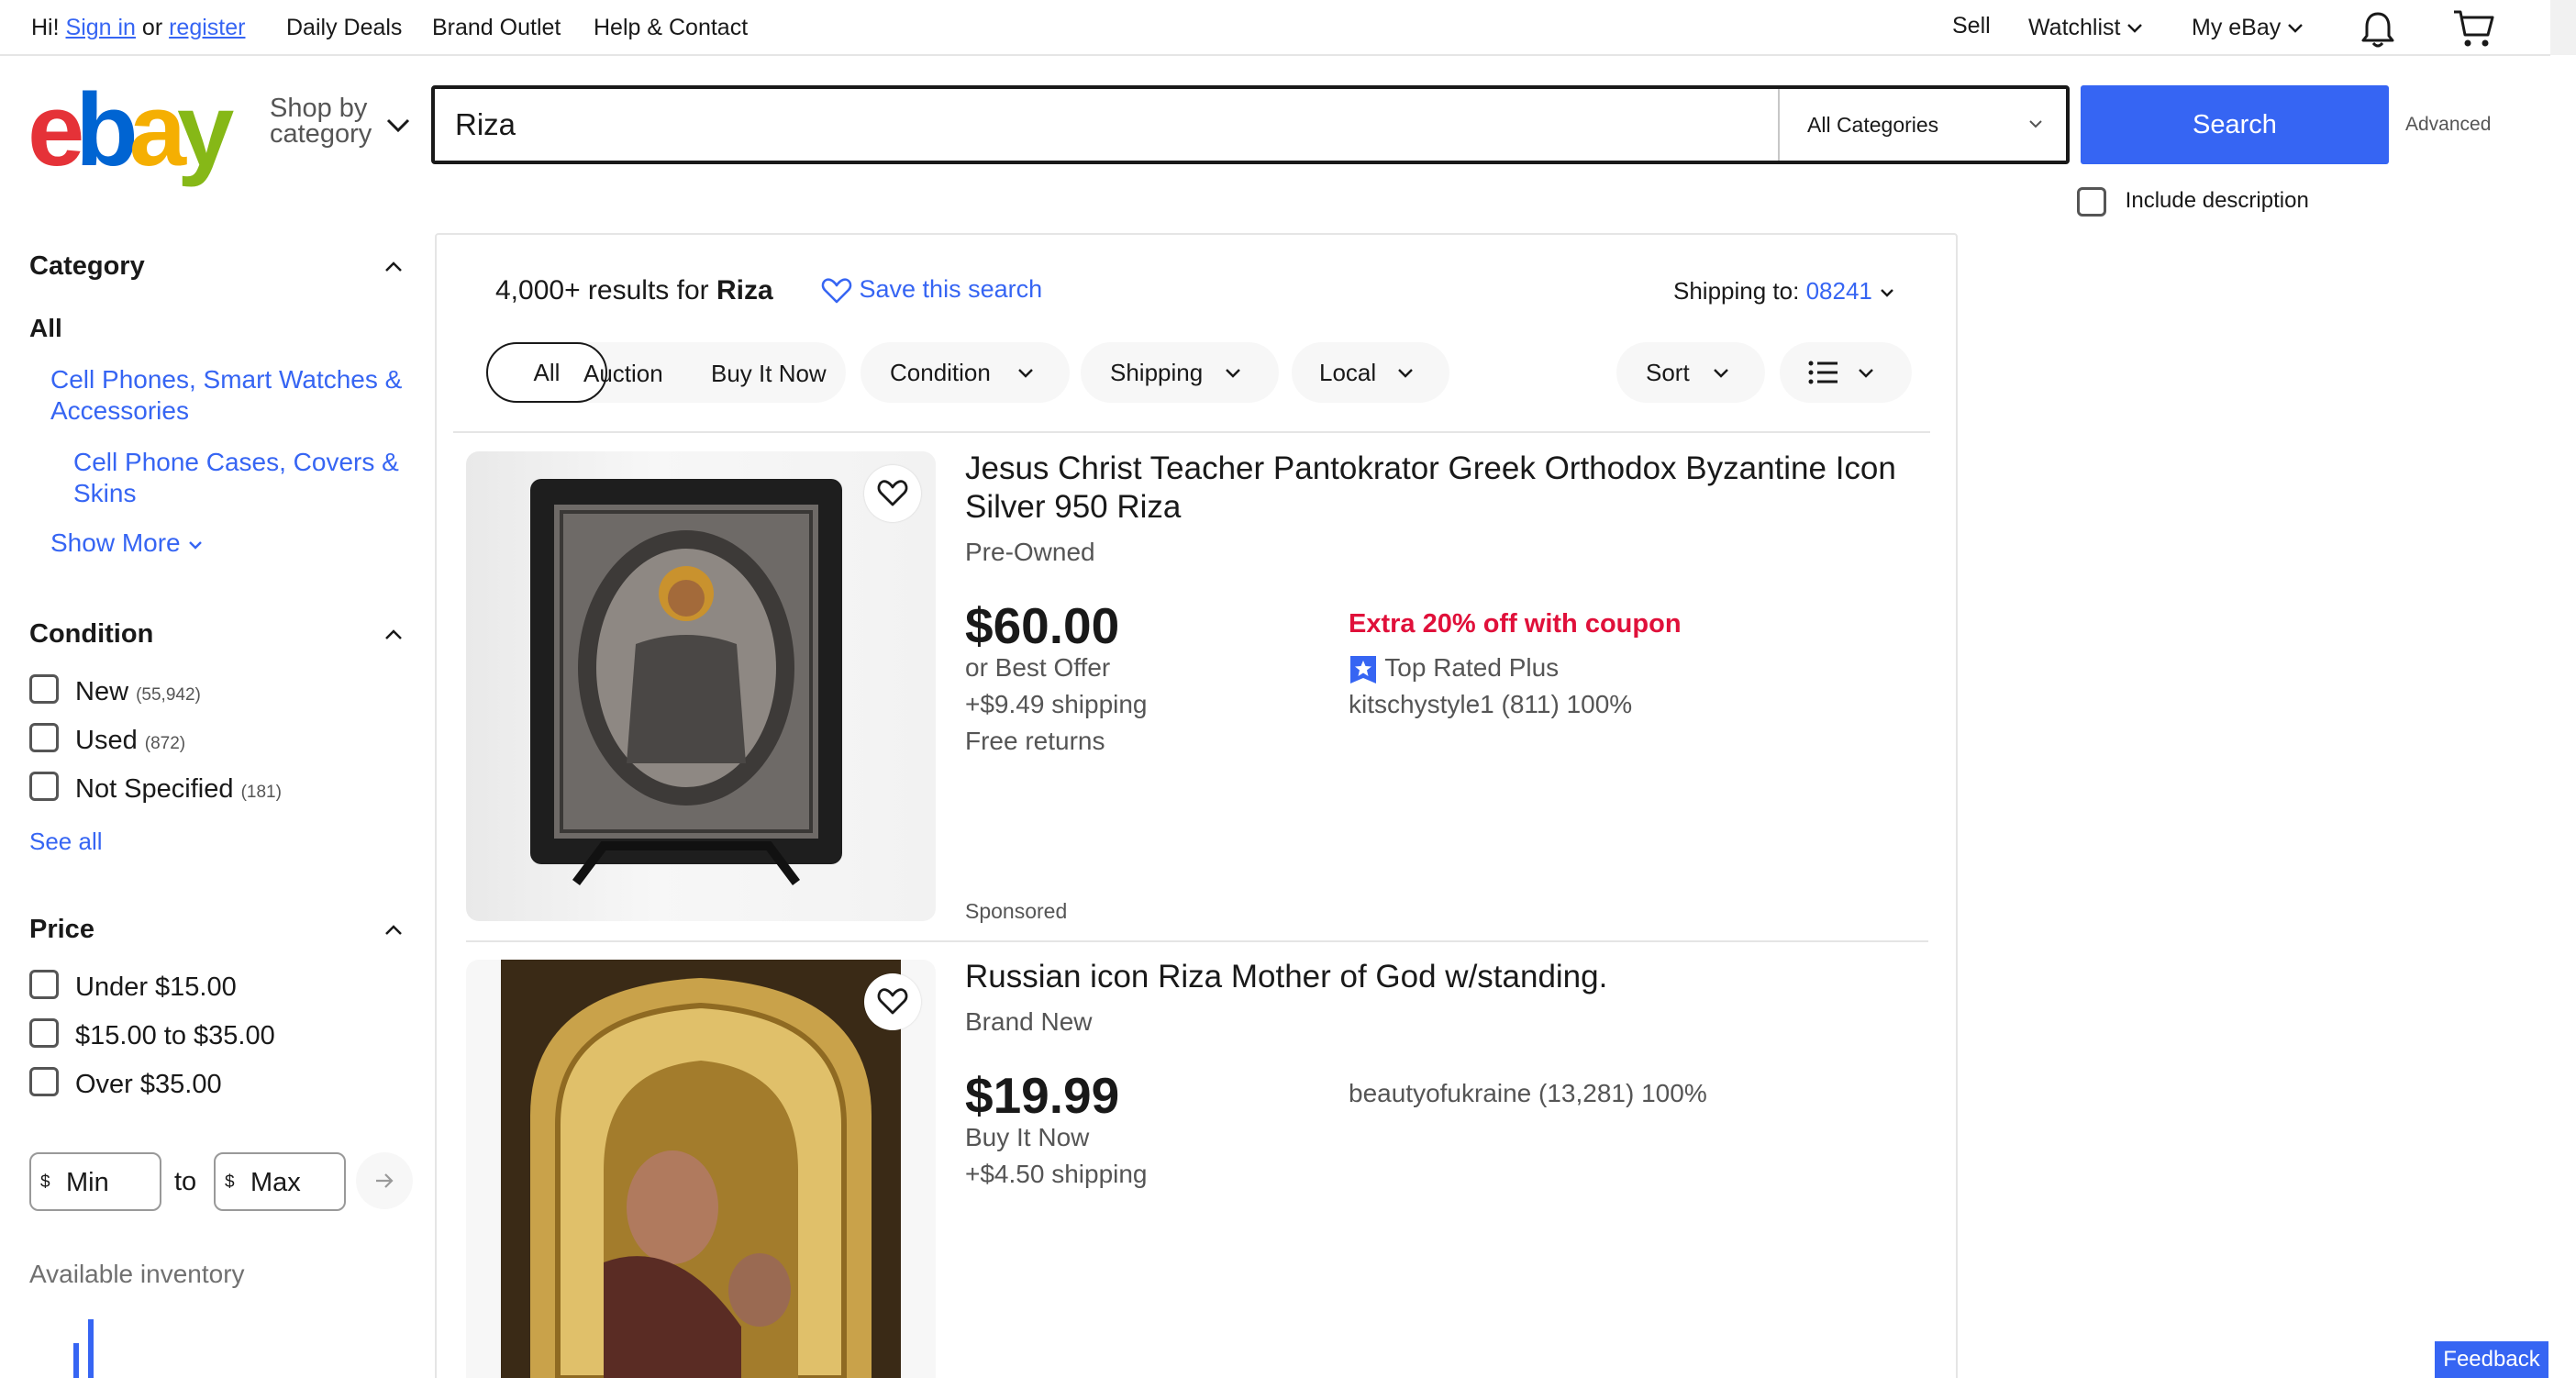 The image size is (2576, 1378). Describe the element at coordinates (931, 290) in the screenshot. I see `save-search-link: Save this search` at that location.